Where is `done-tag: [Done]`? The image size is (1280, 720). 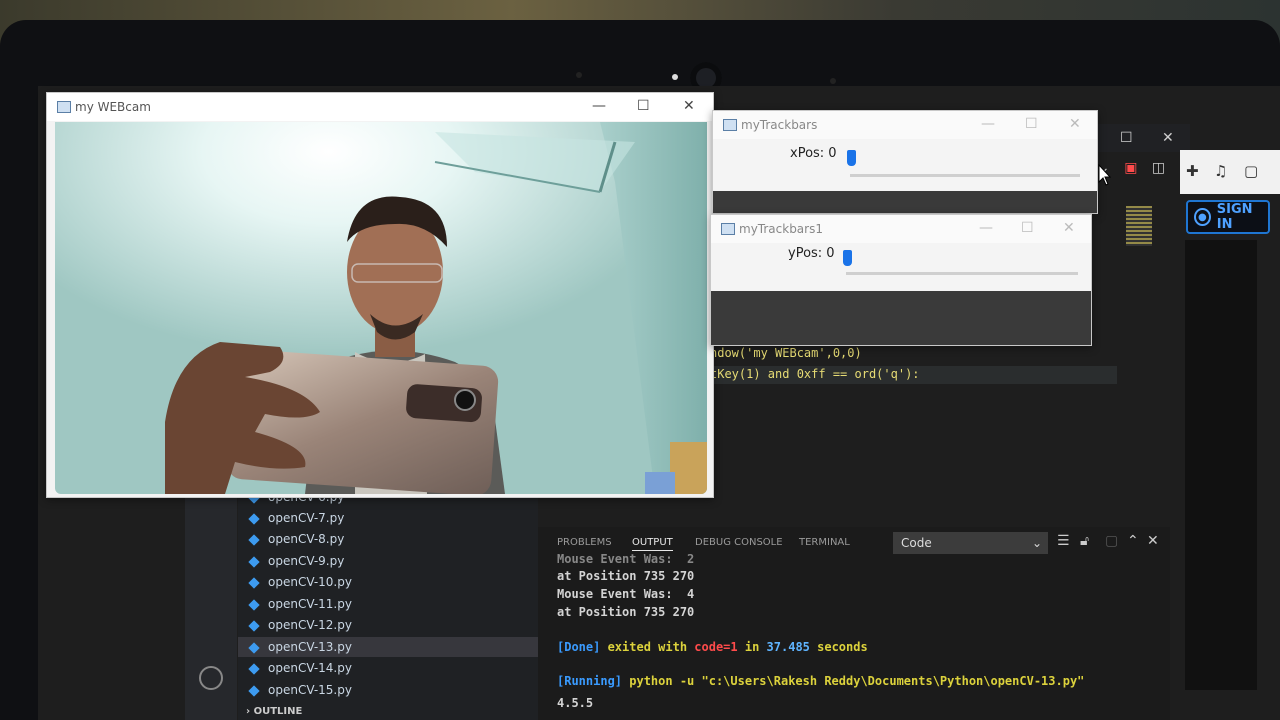
done-tag: [Done] is located at coordinates (579, 647).